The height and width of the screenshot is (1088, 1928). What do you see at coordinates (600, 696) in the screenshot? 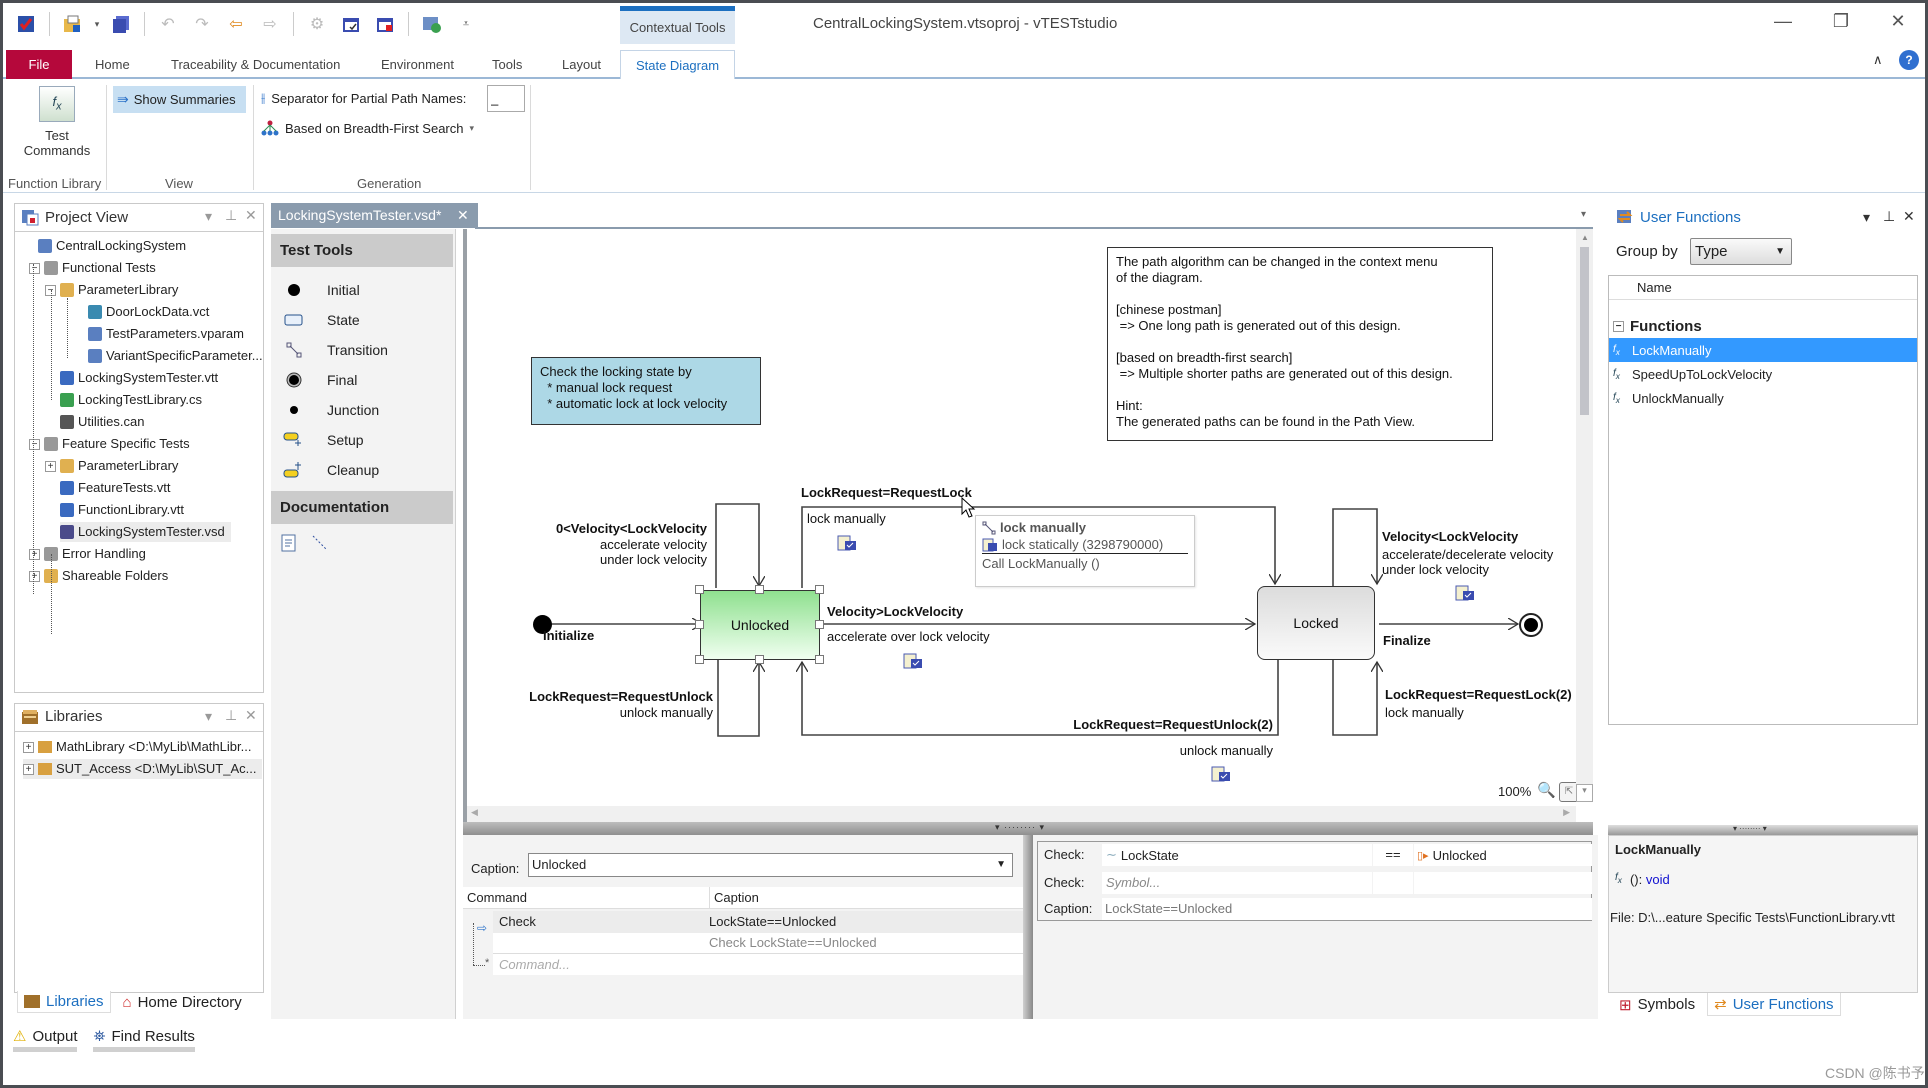
I see `label-unlock-request-guard: LockRequest=RequestUnlock` at bounding box center [600, 696].